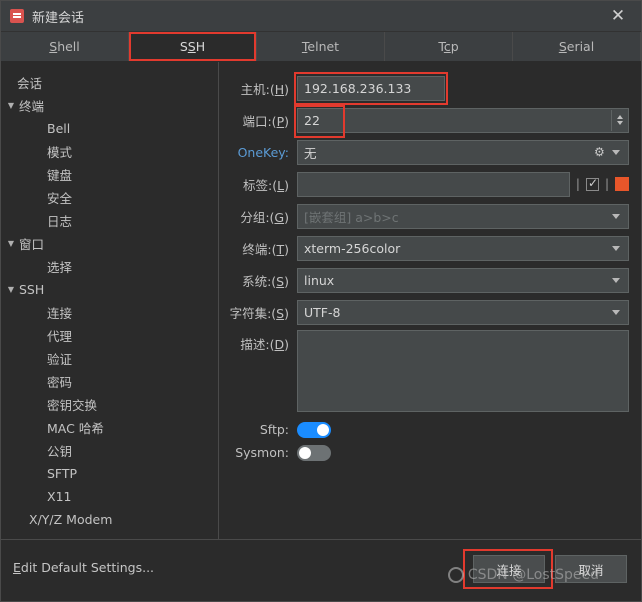 This screenshot has height=602, width=642. What do you see at coordinates (463, 248) in the screenshot?
I see `terminal-select: xterm-256color` at bounding box center [463, 248].